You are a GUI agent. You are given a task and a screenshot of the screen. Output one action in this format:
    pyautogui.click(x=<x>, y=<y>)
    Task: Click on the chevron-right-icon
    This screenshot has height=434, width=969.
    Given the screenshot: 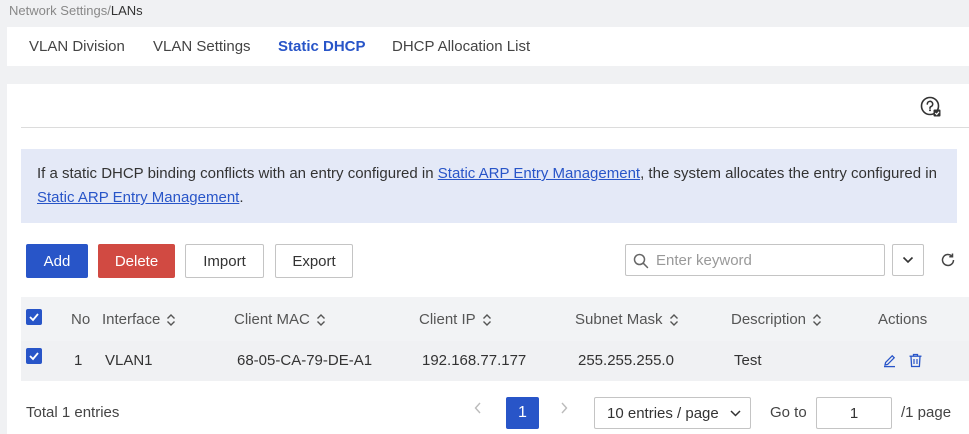 What is the action you would take?
    pyautogui.click(x=564, y=410)
    